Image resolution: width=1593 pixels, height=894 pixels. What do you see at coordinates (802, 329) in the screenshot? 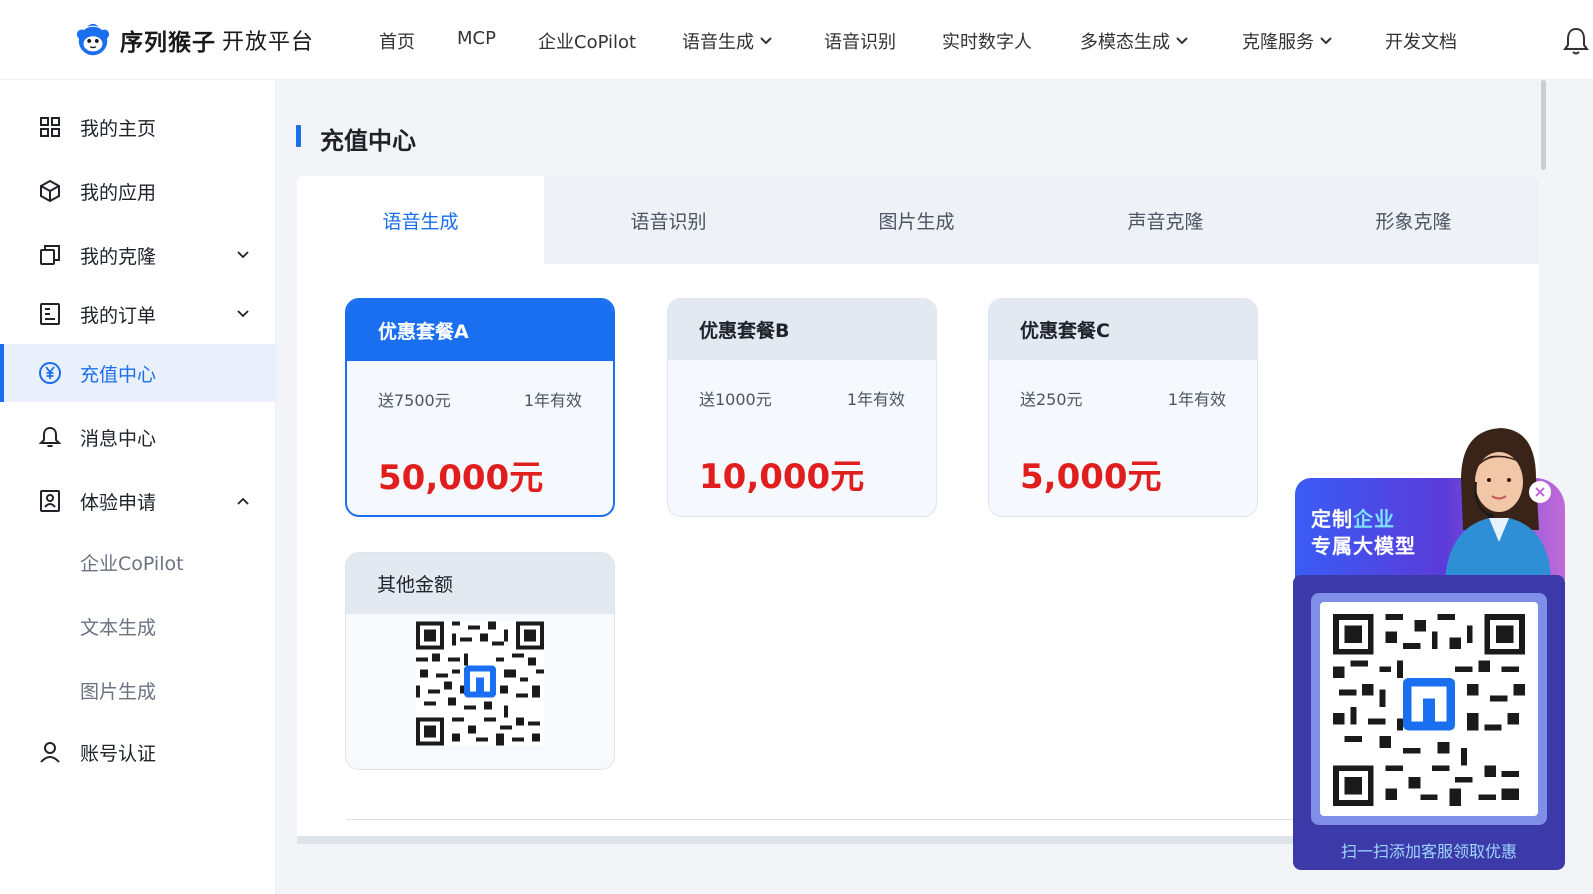
I see `package-name: 优惠套餐B` at bounding box center [802, 329].